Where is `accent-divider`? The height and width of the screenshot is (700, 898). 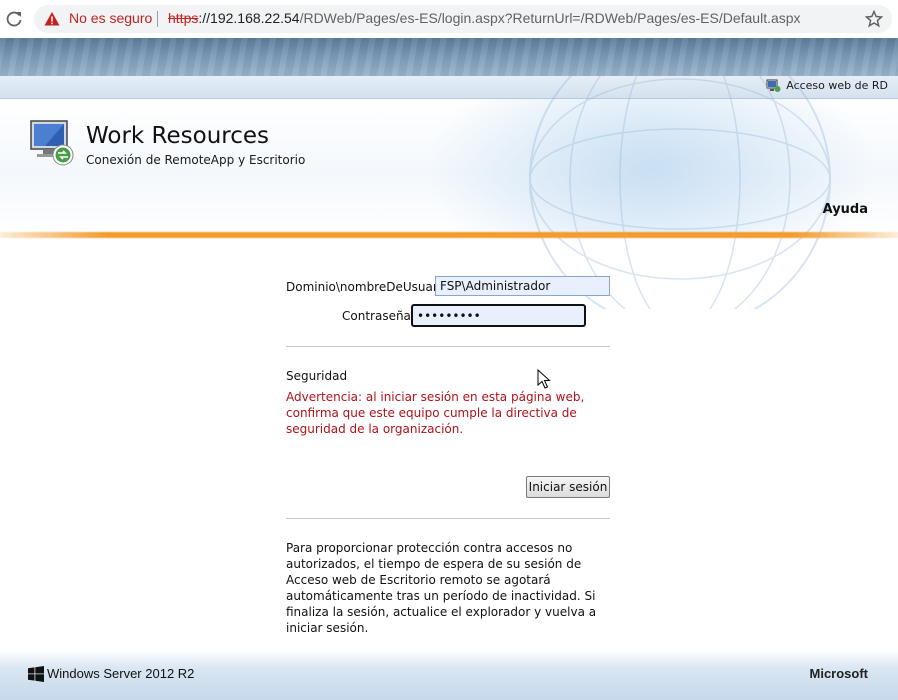
accent-divider is located at coordinates (449, 235).